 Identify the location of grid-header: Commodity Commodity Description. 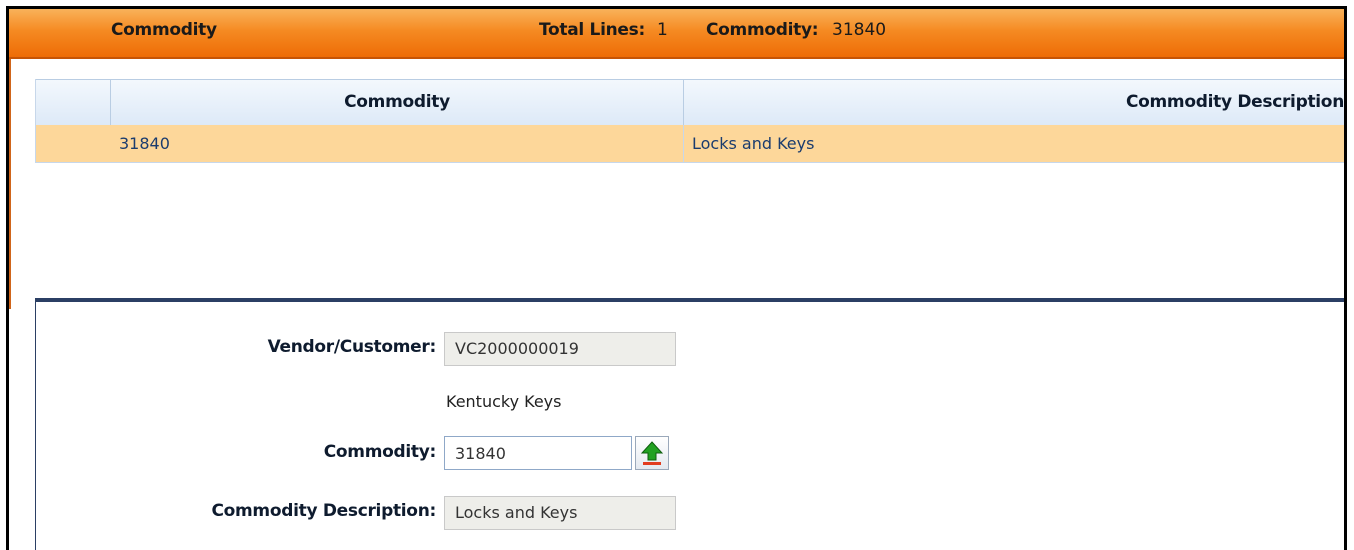
(690, 102).